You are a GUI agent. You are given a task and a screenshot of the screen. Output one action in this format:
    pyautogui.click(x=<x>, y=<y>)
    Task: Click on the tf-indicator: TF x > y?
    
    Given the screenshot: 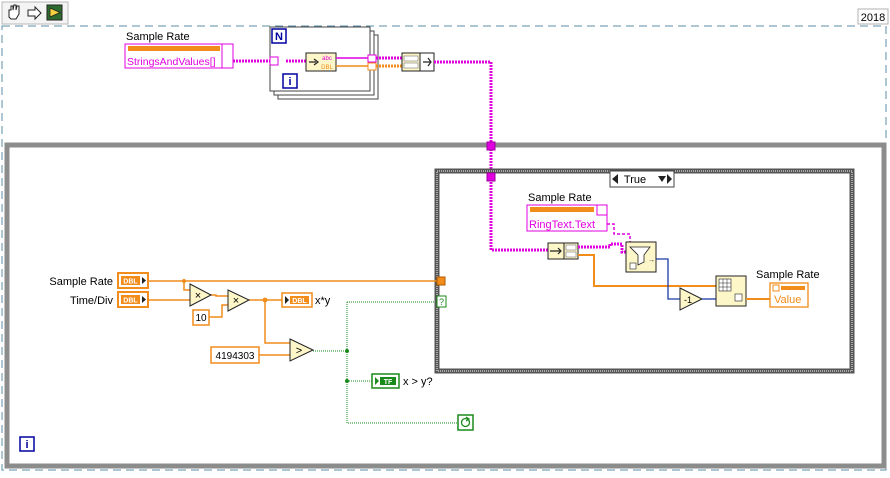 What is the action you would take?
    pyautogui.click(x=402, y=381)
    